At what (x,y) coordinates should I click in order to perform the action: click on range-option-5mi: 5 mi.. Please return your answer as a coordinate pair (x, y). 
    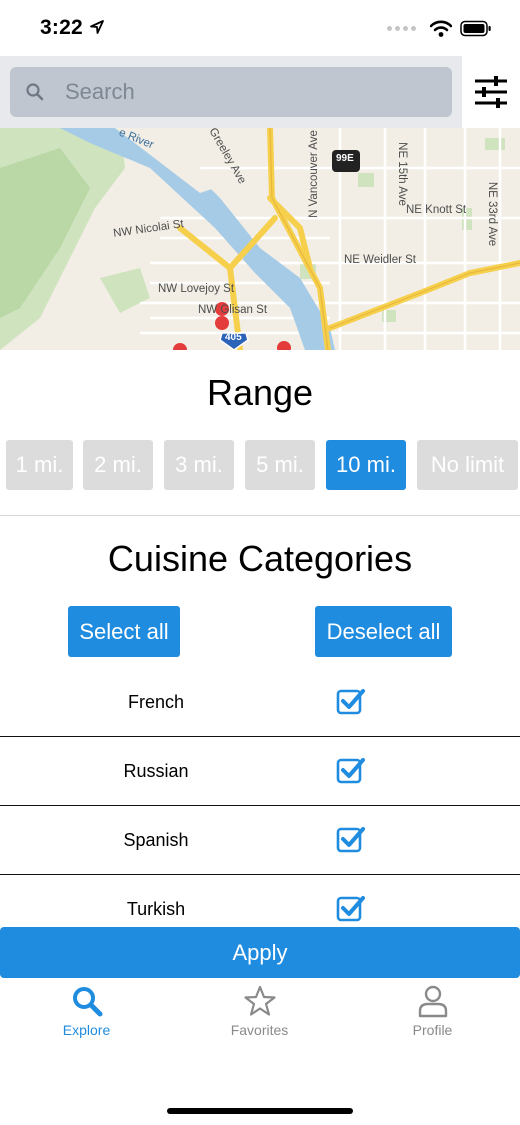
    Looking at the image, I should click on (280, 465).